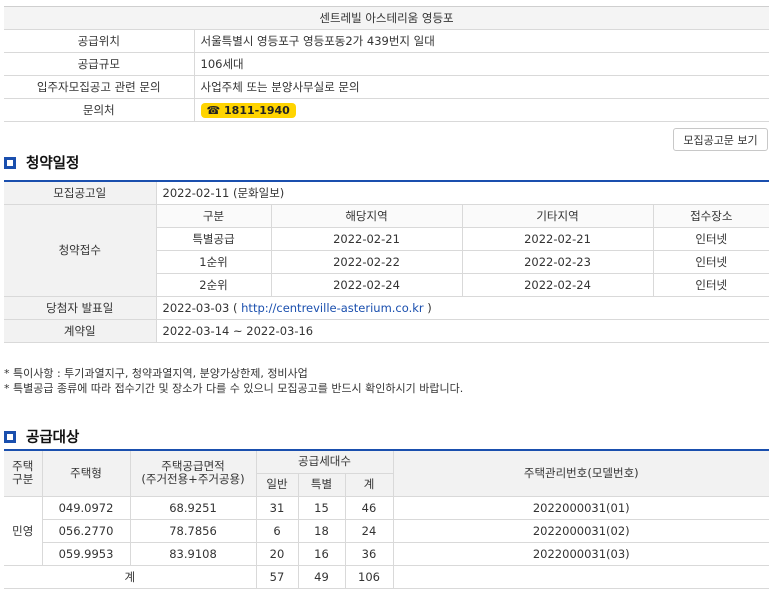 Image resolution: width=773 pixels, height=601 pixels. Describe the element at coordinates (99, 64) in the screenshot. I see `info-label: 공급규모` at that location.